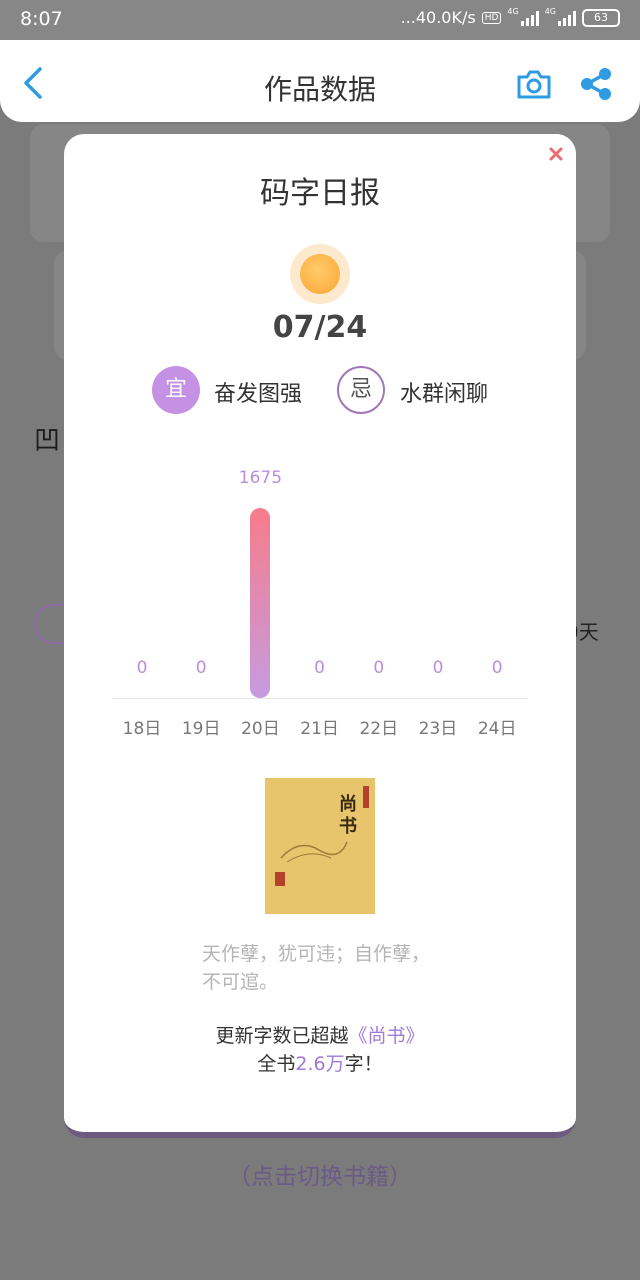 This screenshot has width=640, height=1280. I want to click on switch-book-link: （点击切换书籍）, so click(320, 1174).